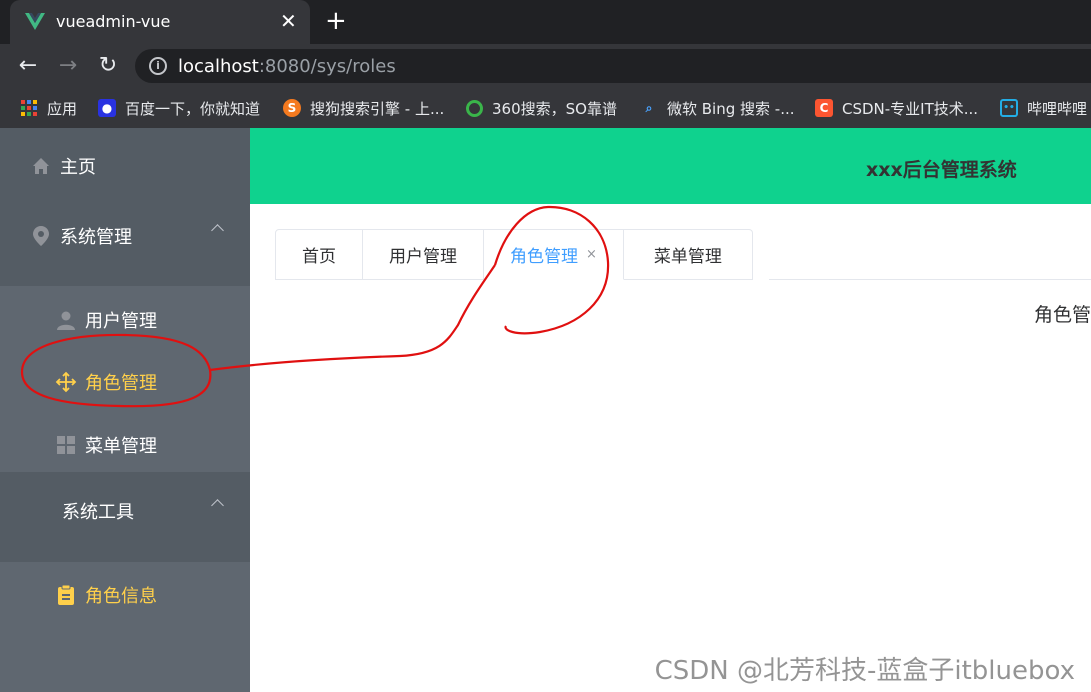  I want to click on header-title: xxx后台管理系统, so click(941, 170).